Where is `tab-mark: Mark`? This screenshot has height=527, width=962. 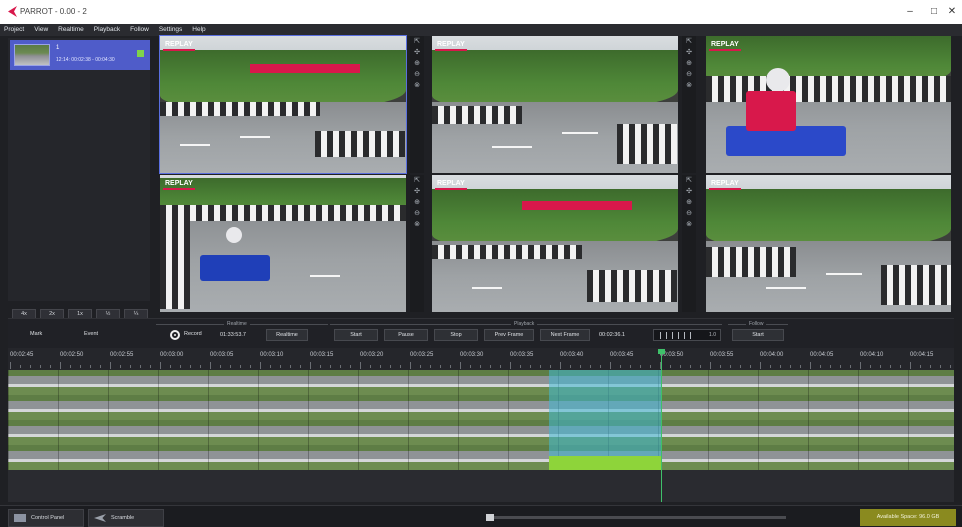 tab-mark: Mark is located at coordinates (36, 334).